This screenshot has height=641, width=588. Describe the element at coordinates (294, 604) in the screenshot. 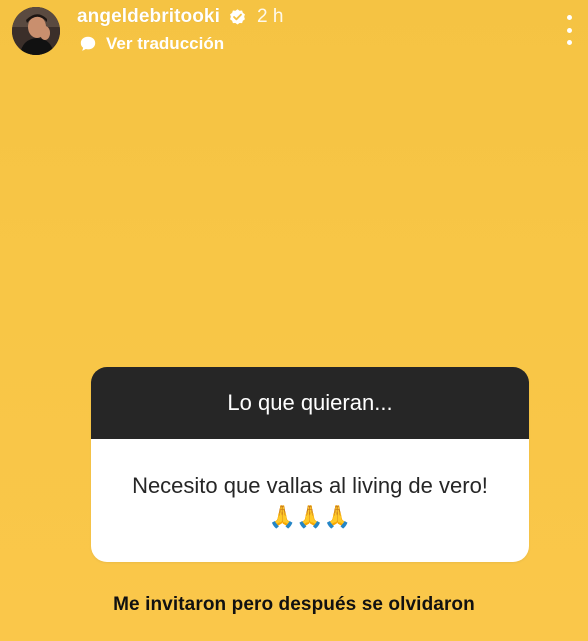

I see `story-caption: Me invitaron pero después se olvidaron` at that location.